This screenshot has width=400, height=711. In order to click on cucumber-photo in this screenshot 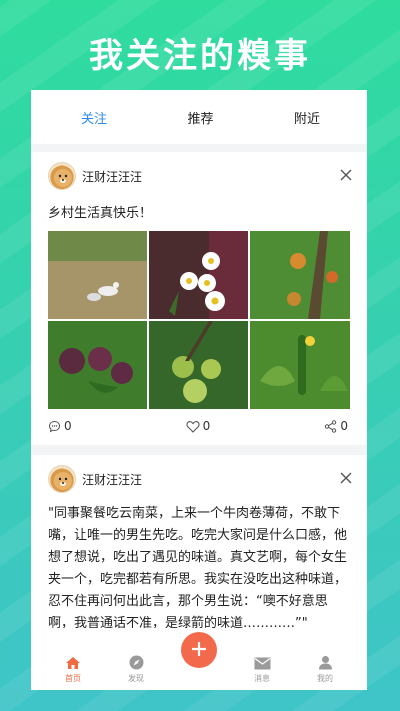, I will do `click(300, 365)`.